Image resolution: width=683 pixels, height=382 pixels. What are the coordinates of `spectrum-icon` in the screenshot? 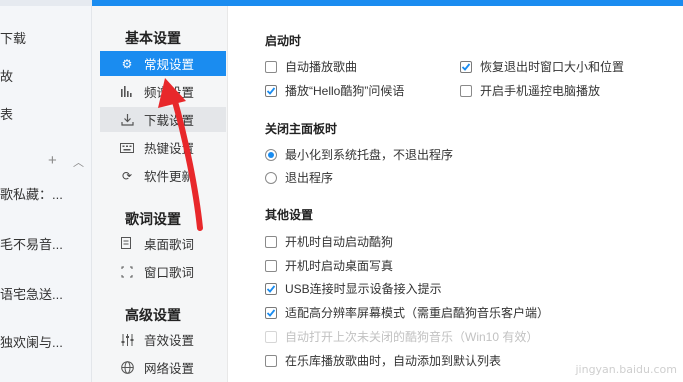 It's located at (127, 92).